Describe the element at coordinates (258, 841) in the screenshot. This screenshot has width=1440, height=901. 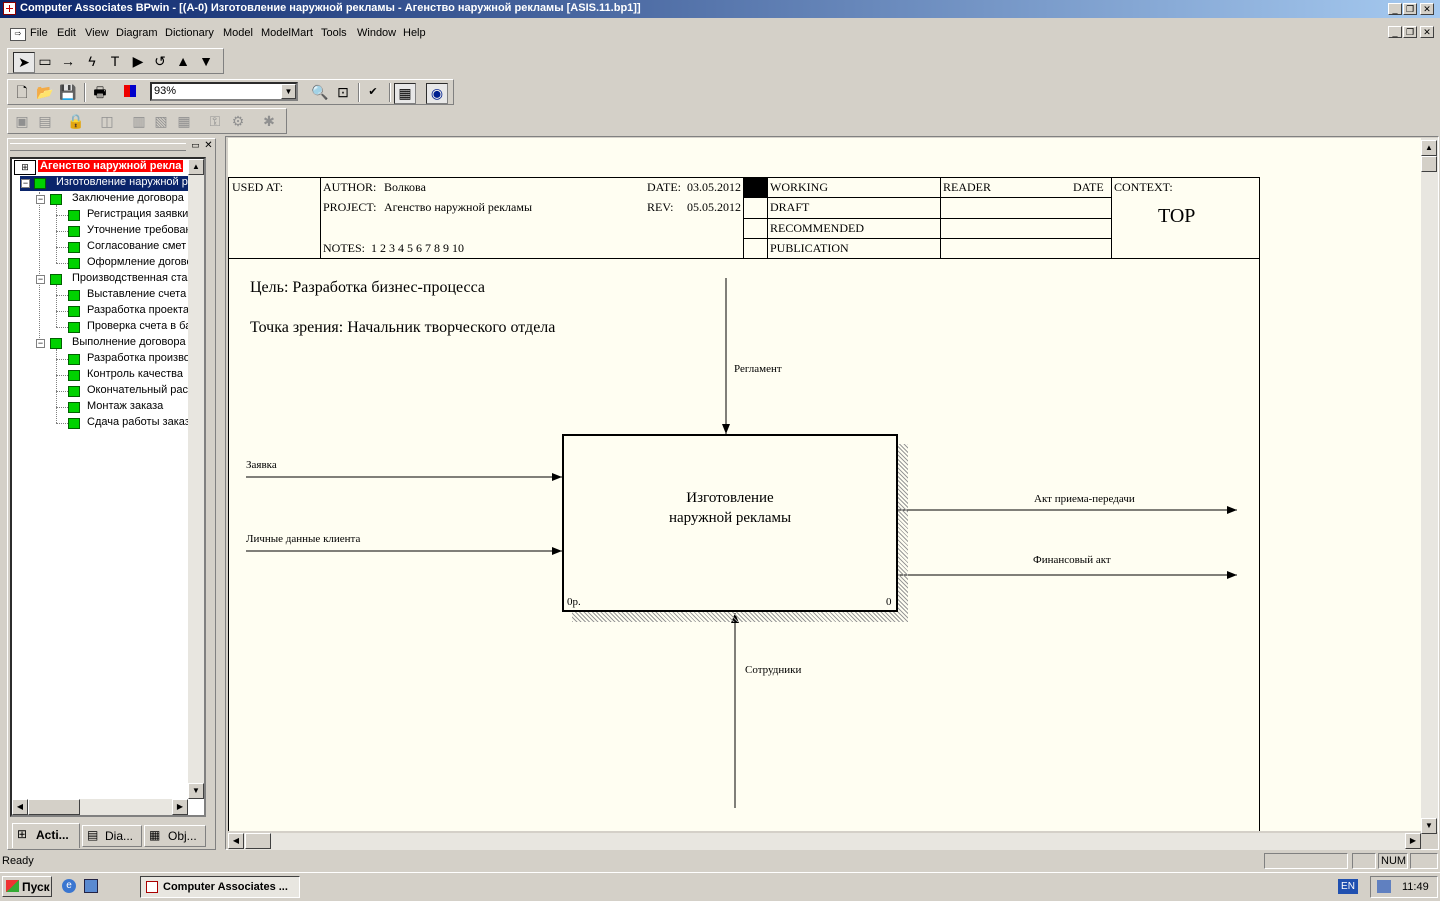
I see `hscroll-thumb` at that location.